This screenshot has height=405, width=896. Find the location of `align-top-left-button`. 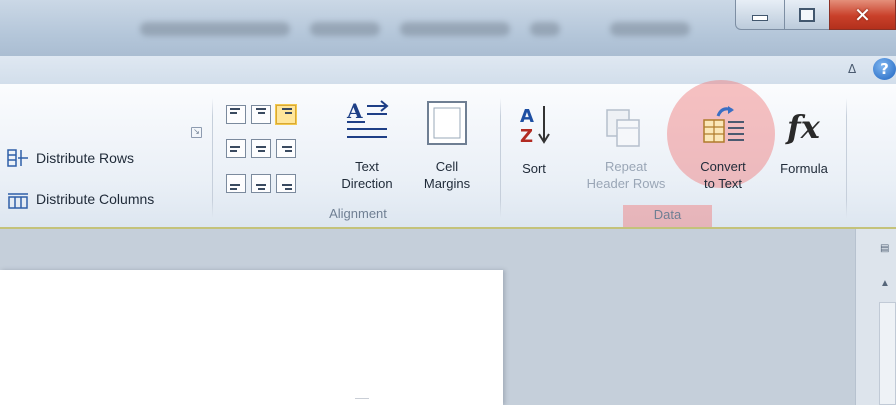

align-top-left-button is located at coordinates (236, 114).